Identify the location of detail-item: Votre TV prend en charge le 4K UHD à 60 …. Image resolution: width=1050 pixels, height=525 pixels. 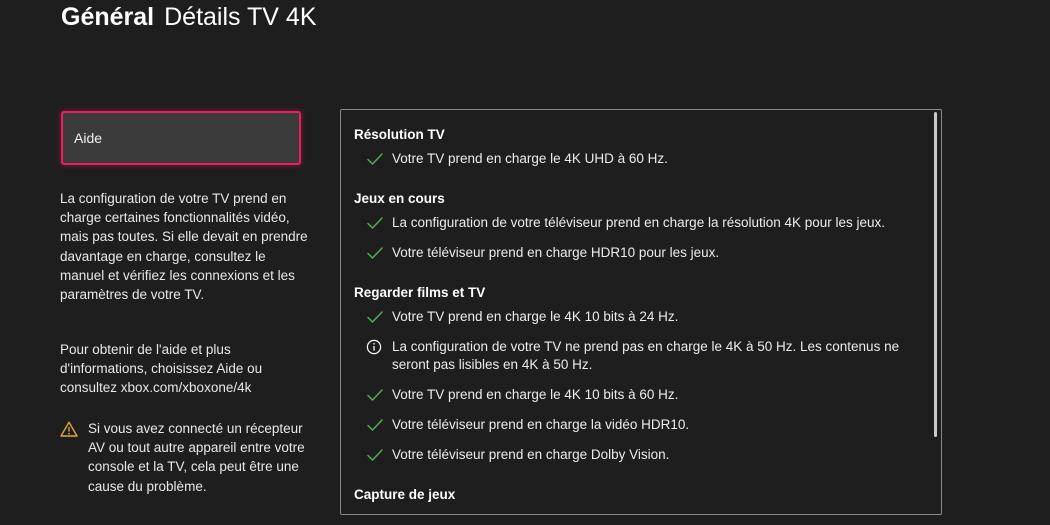
(639, 159).